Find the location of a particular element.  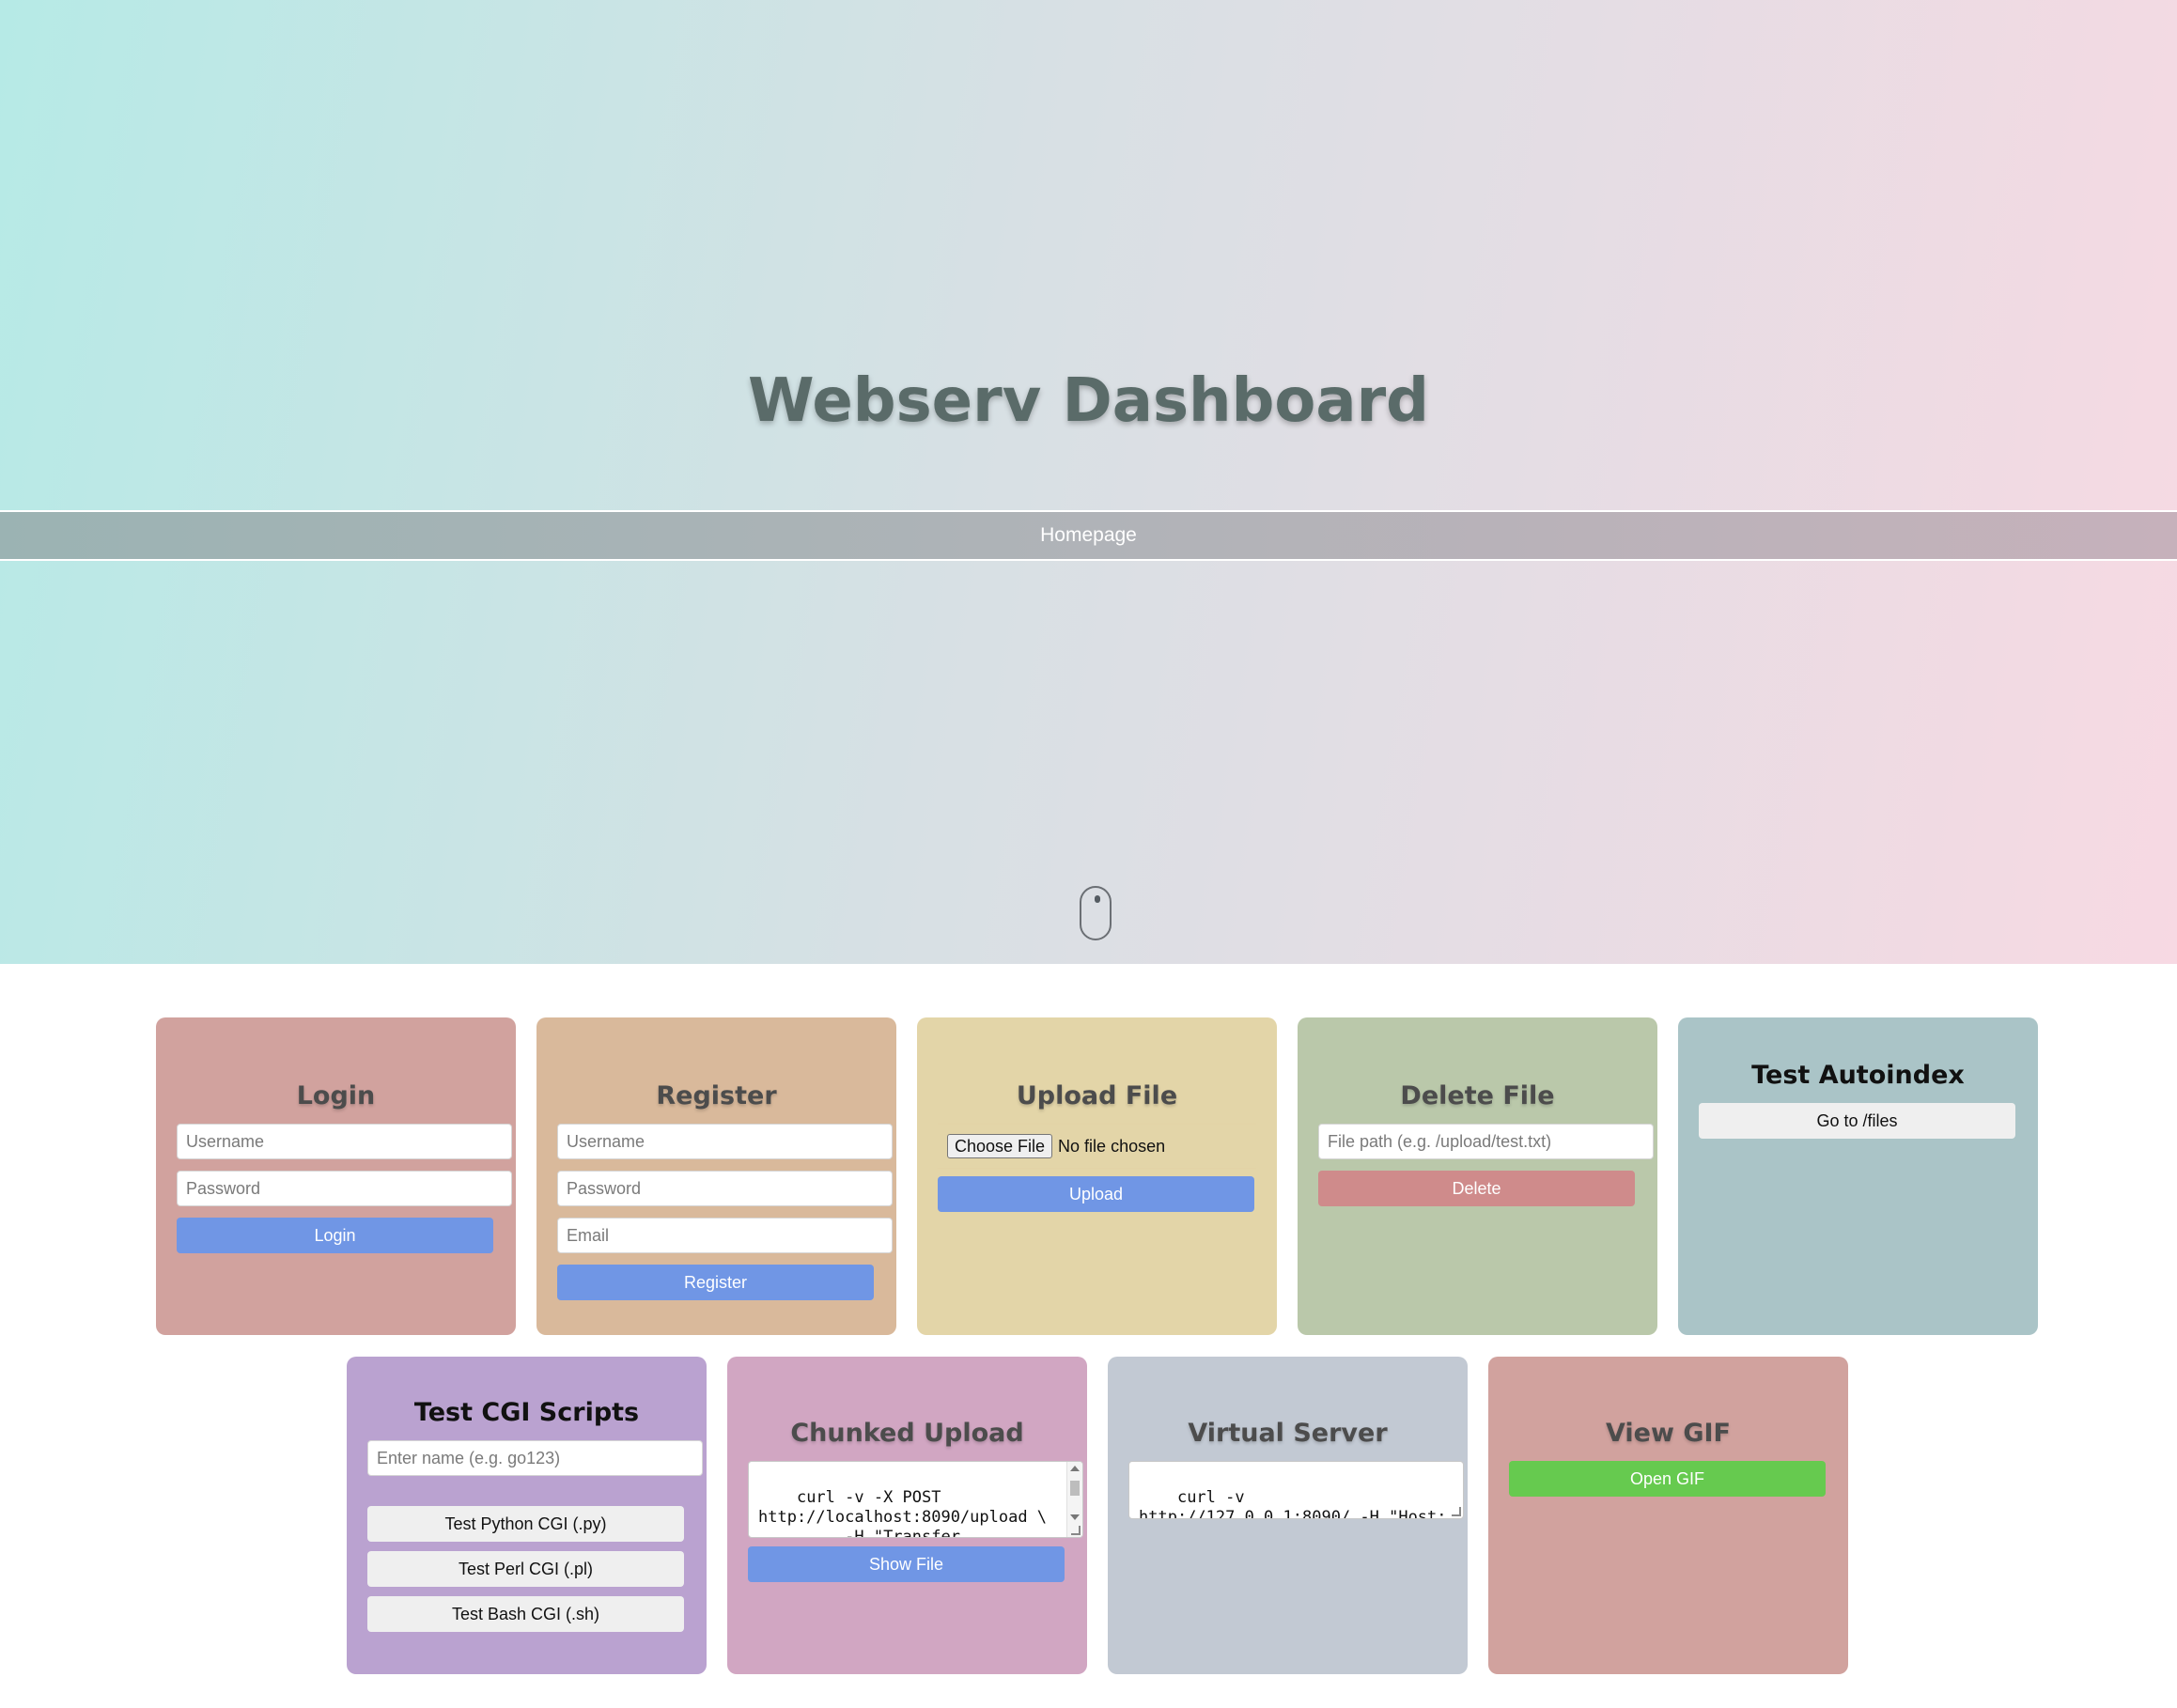

autoindex-card: Test Autoindex Go to /files is located at coordinates (1858, 1176).